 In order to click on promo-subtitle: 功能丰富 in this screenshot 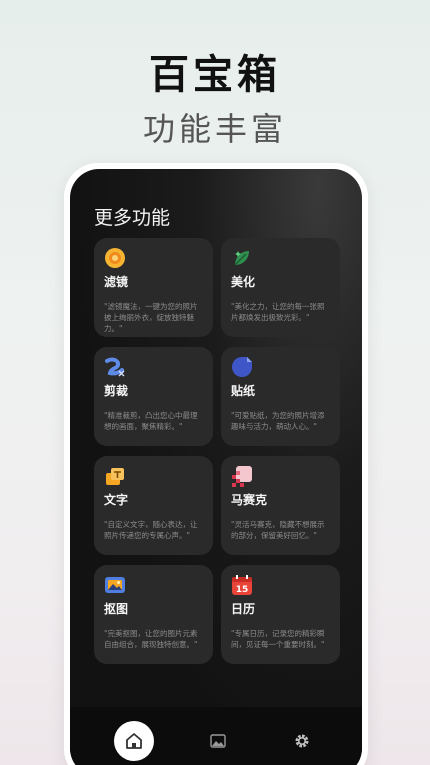, I will do `click(214, 129)`.